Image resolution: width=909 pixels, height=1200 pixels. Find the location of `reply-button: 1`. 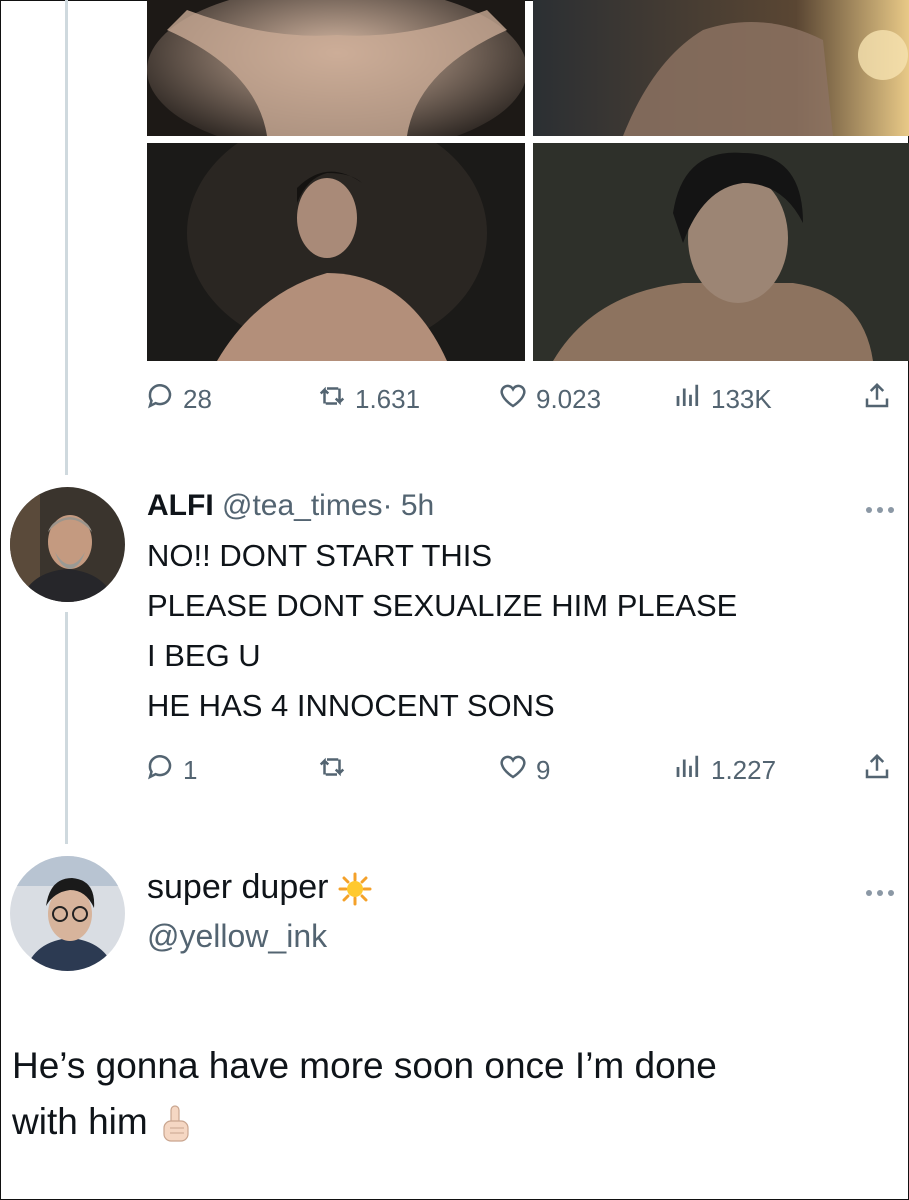

reply-button: 1 is located at coordinates (171, 770).